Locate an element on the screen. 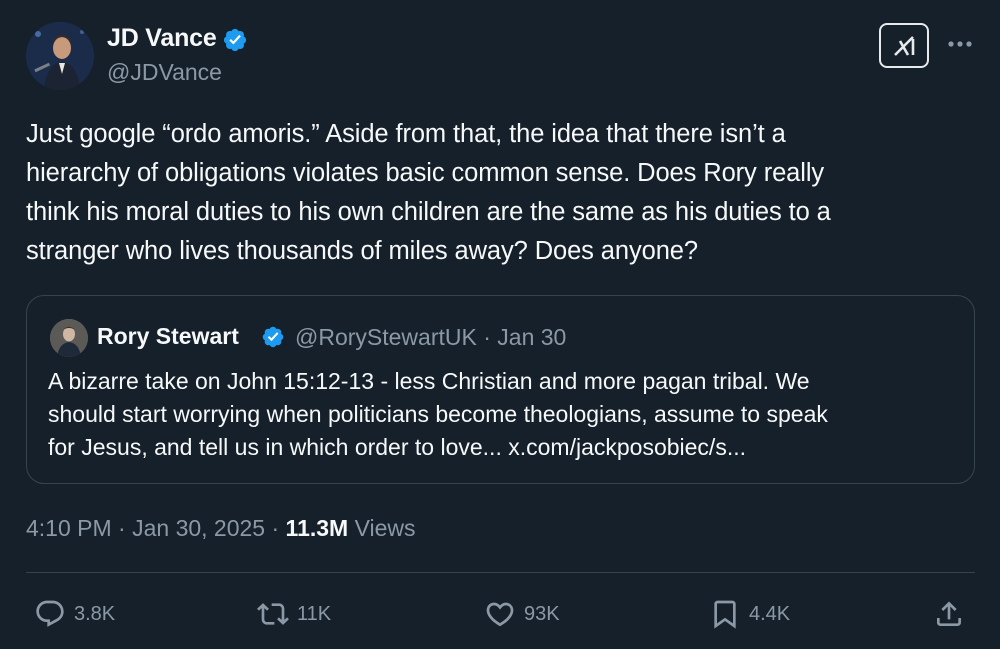 The image size is (1000, 649). like-count: 93K is located at coordinates (542, 613).